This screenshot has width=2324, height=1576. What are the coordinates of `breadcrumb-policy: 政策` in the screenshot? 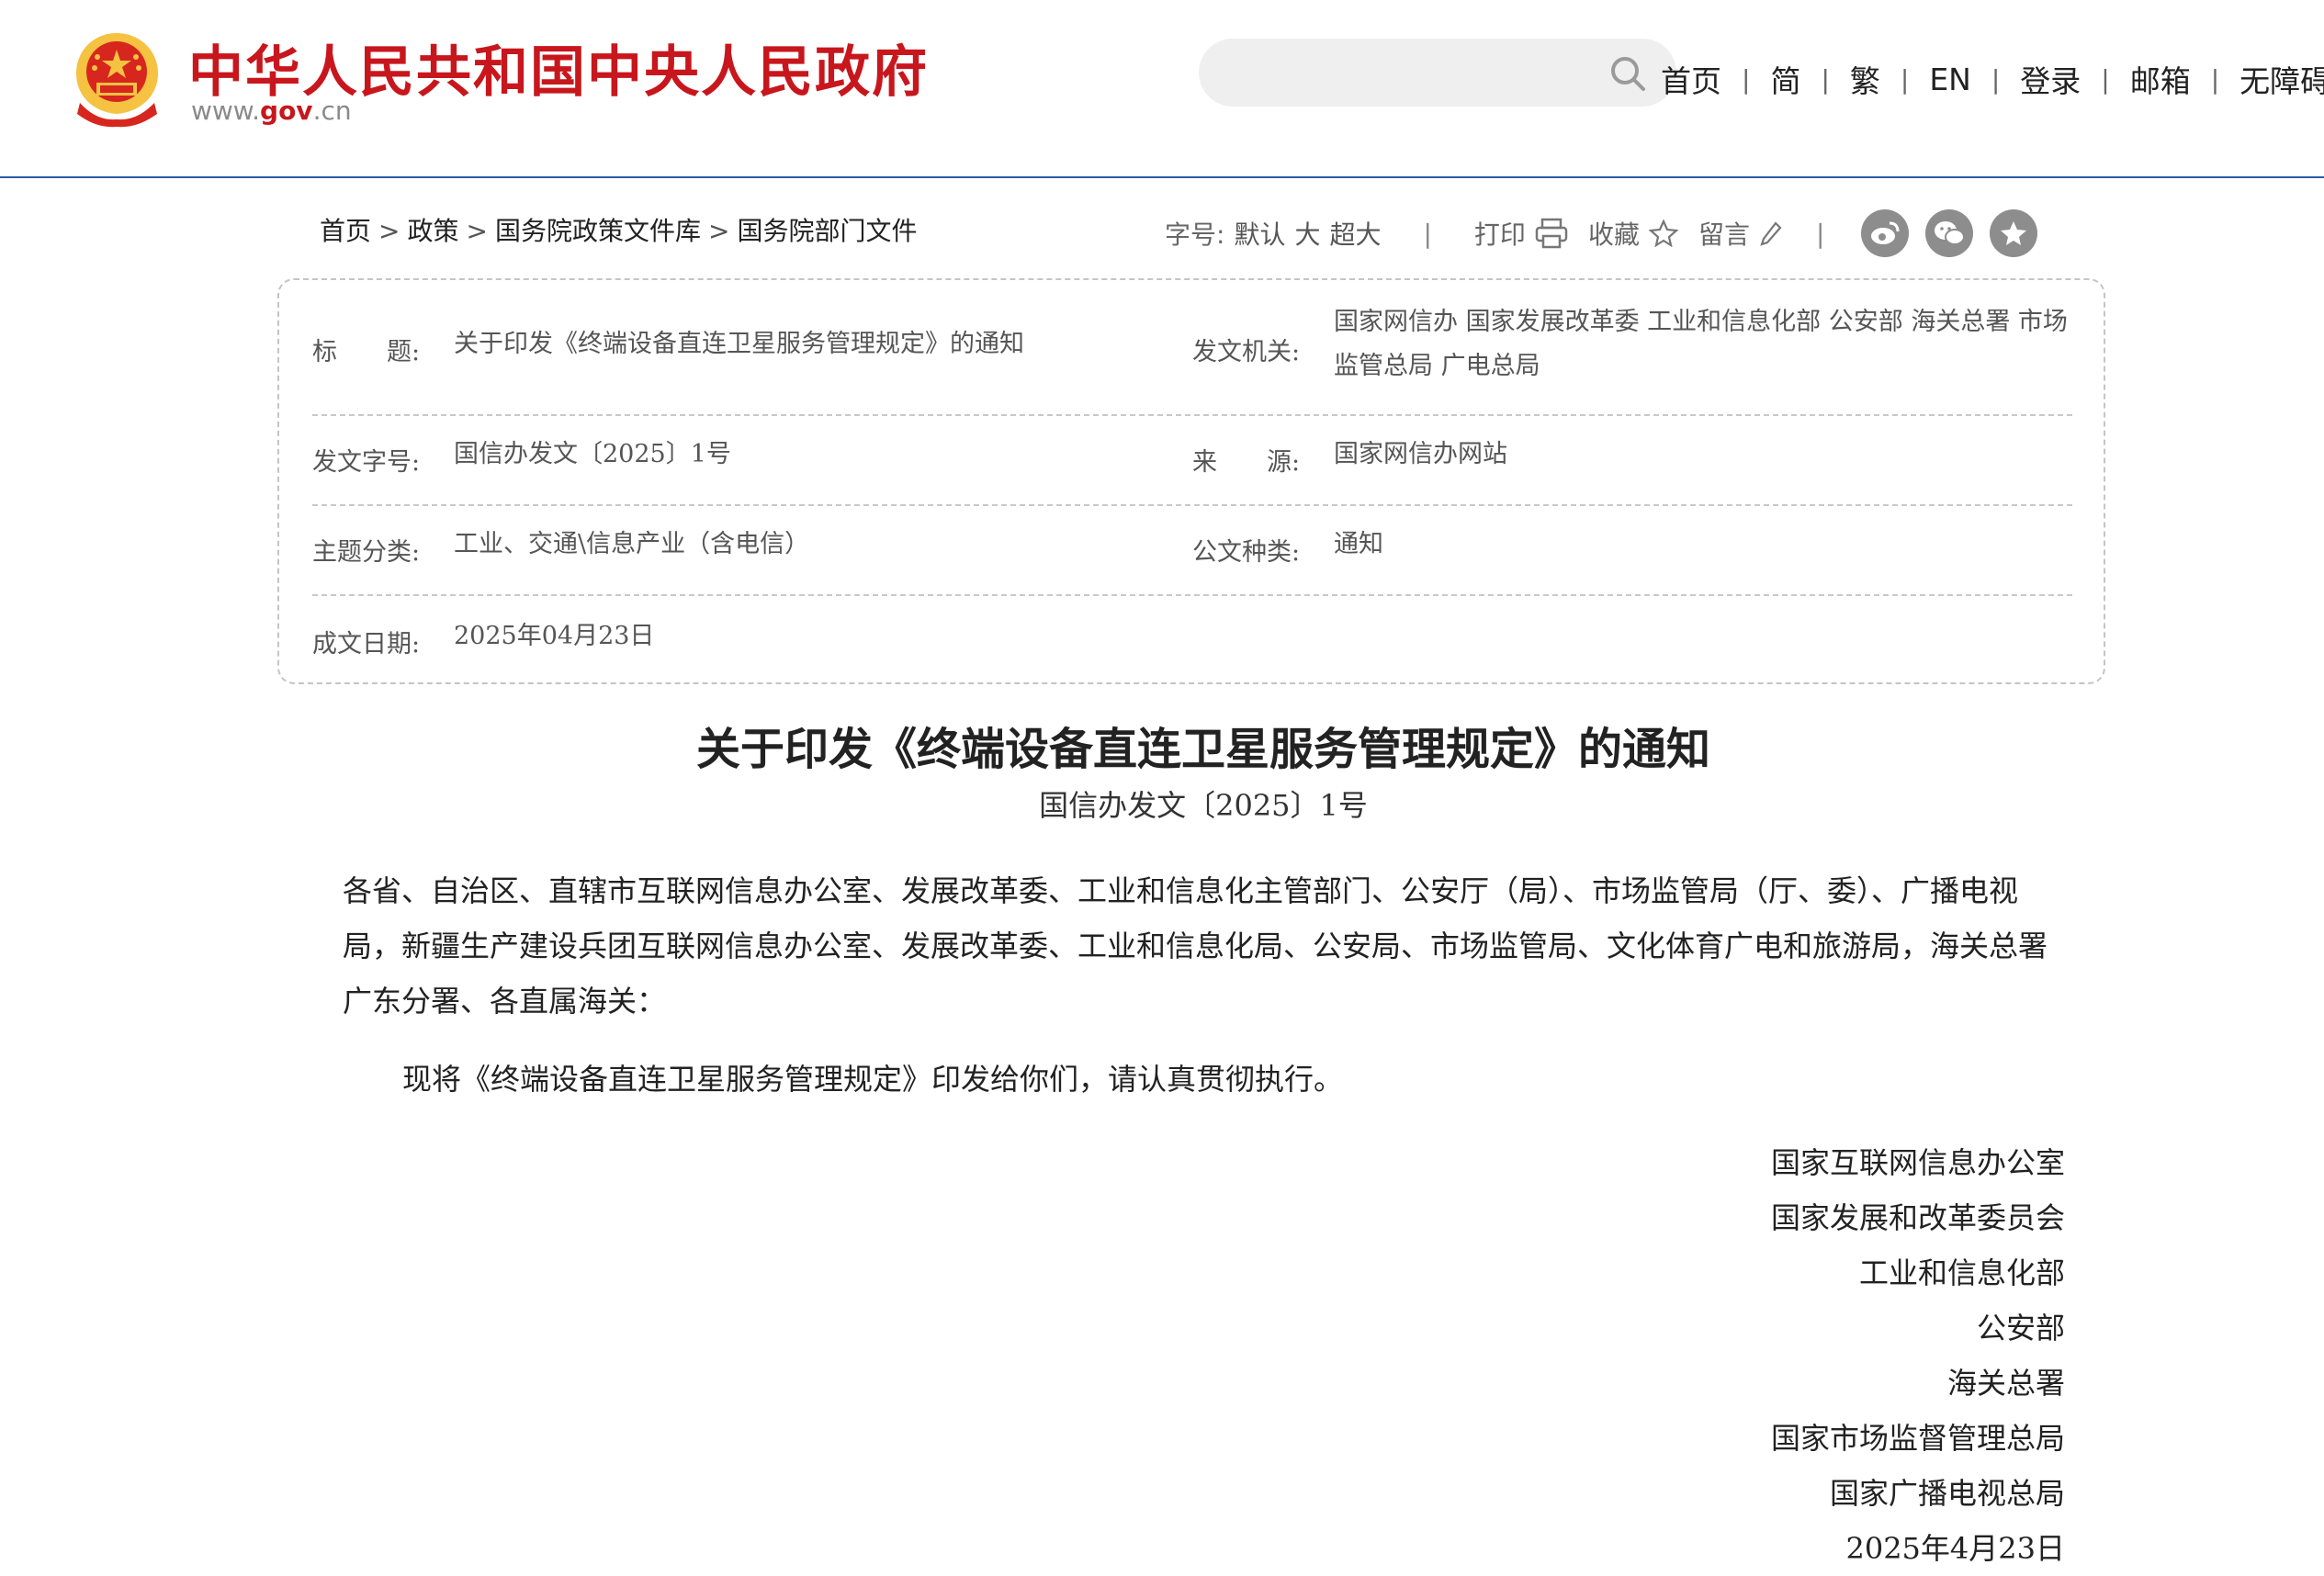 It's located at (432, 231).